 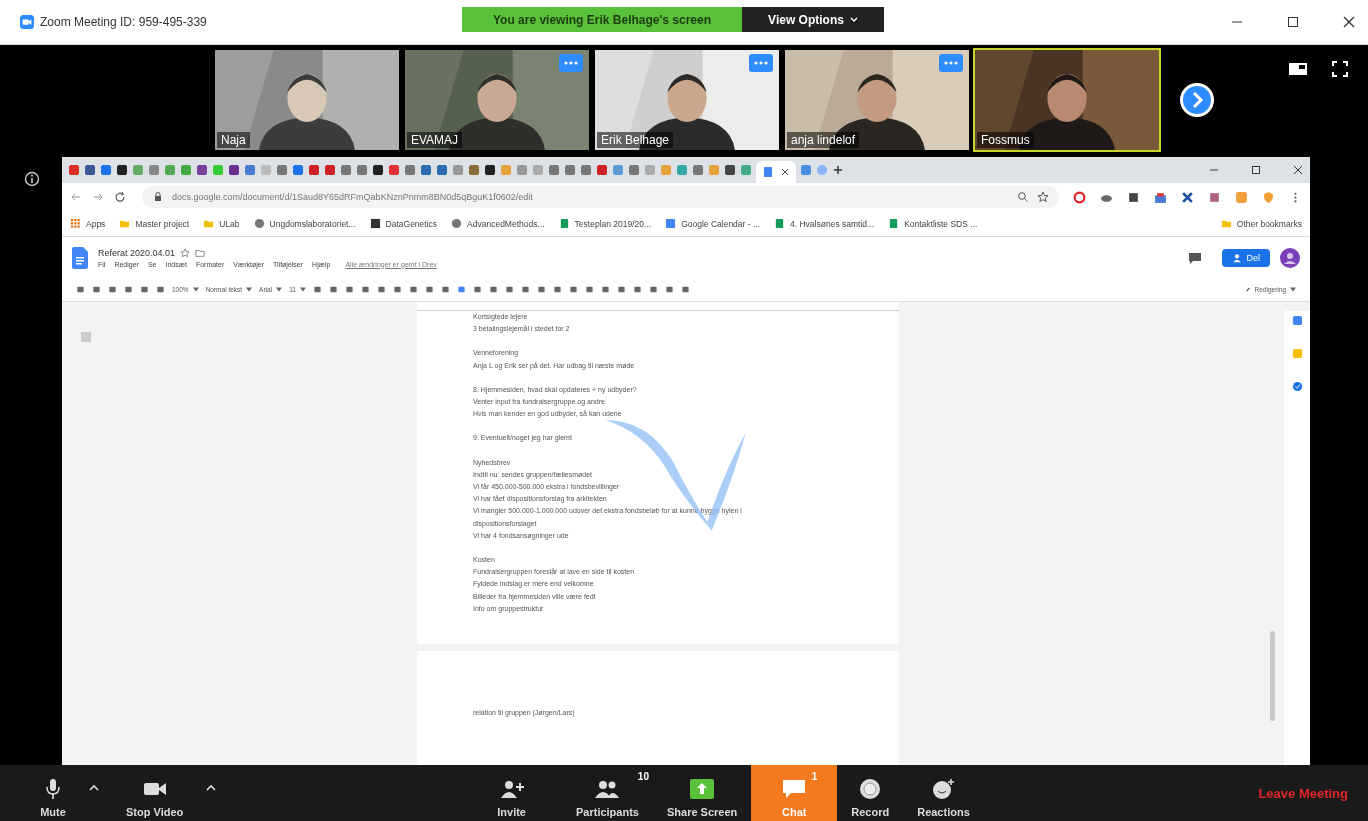 I want to click on window-title: Zoom Meeting ID: 959-495-339, so click(x=123, y=22).